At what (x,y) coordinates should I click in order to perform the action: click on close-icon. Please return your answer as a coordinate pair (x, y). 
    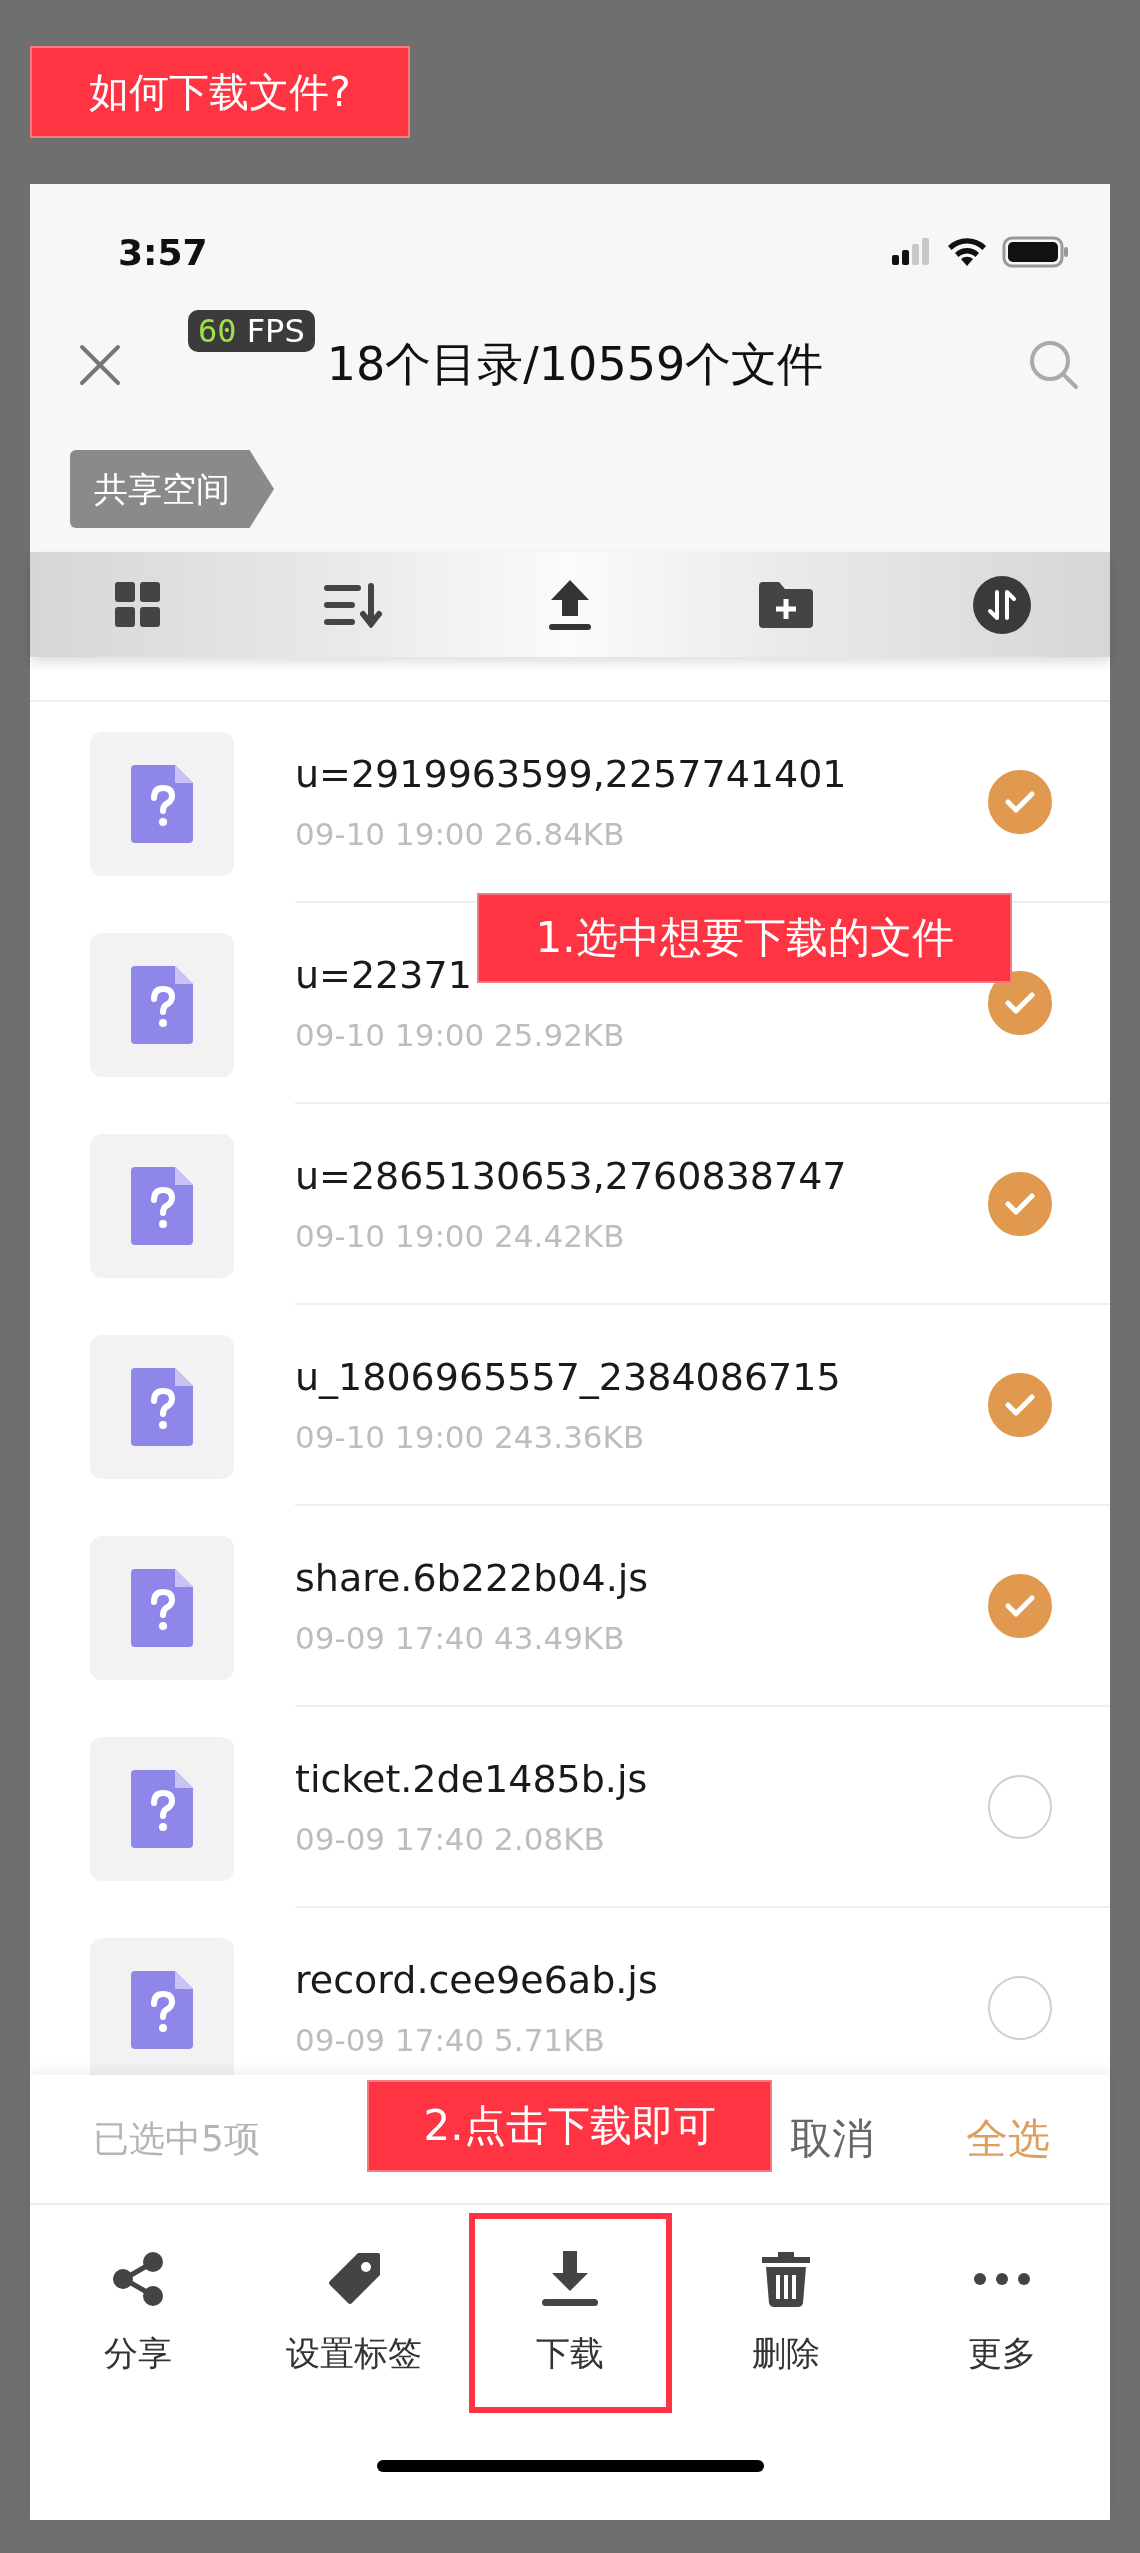
    Looking at the image, I should click on (100, 365).